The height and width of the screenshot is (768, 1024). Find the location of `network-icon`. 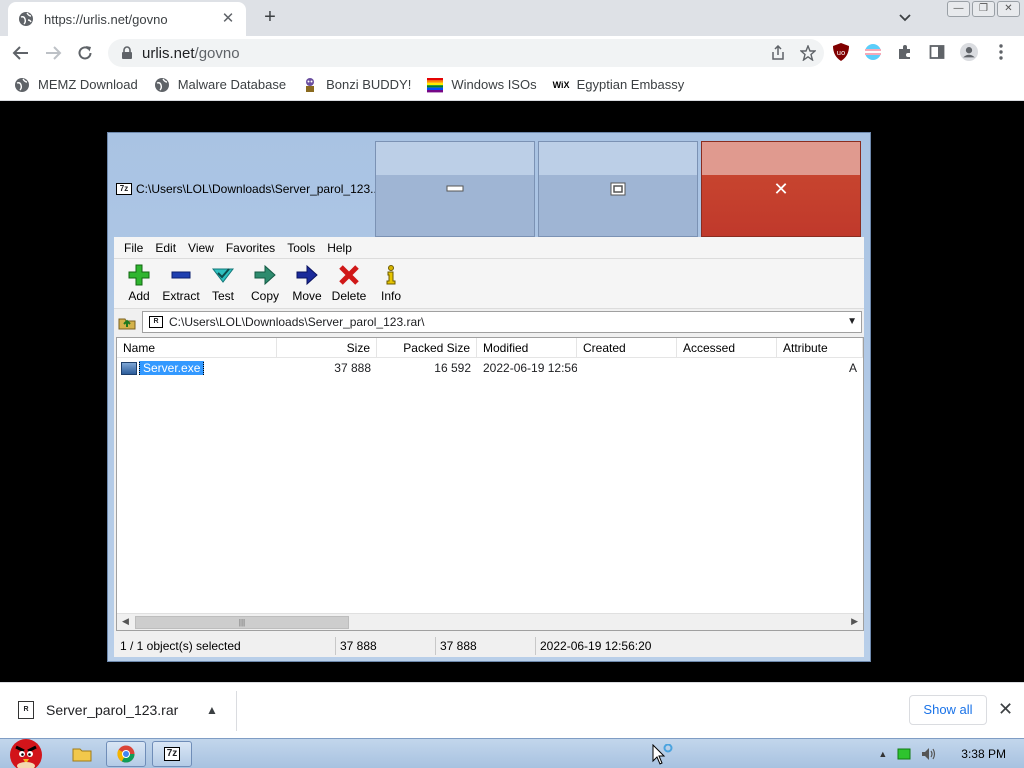

network-icon is located at coordinates (904, 754).